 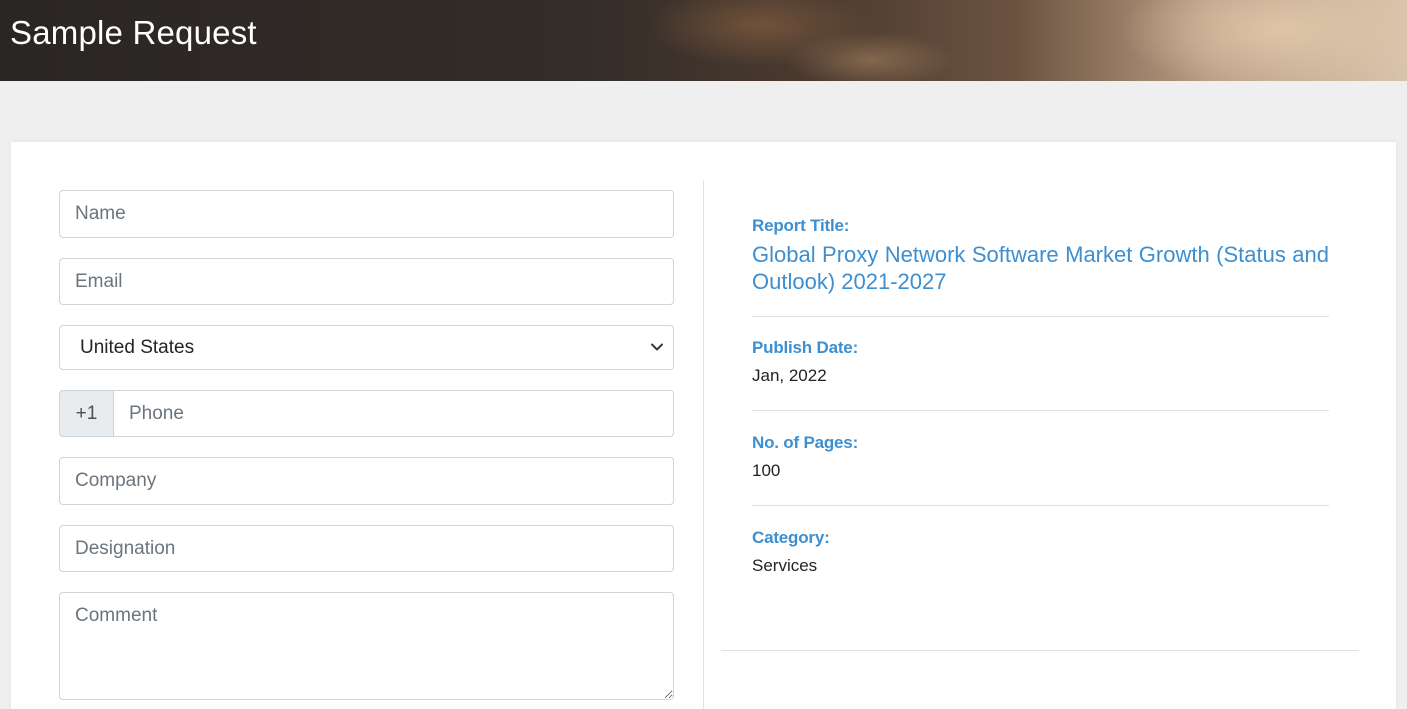 I want to click on page-title: Sample Request, so click(x=133, y=32).